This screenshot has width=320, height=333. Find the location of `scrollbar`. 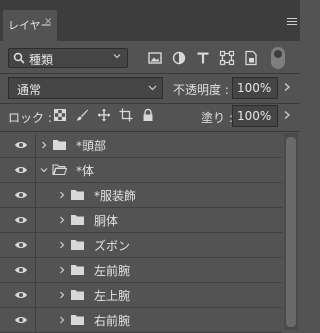

scrollbar is located at coordinates (291, 231).